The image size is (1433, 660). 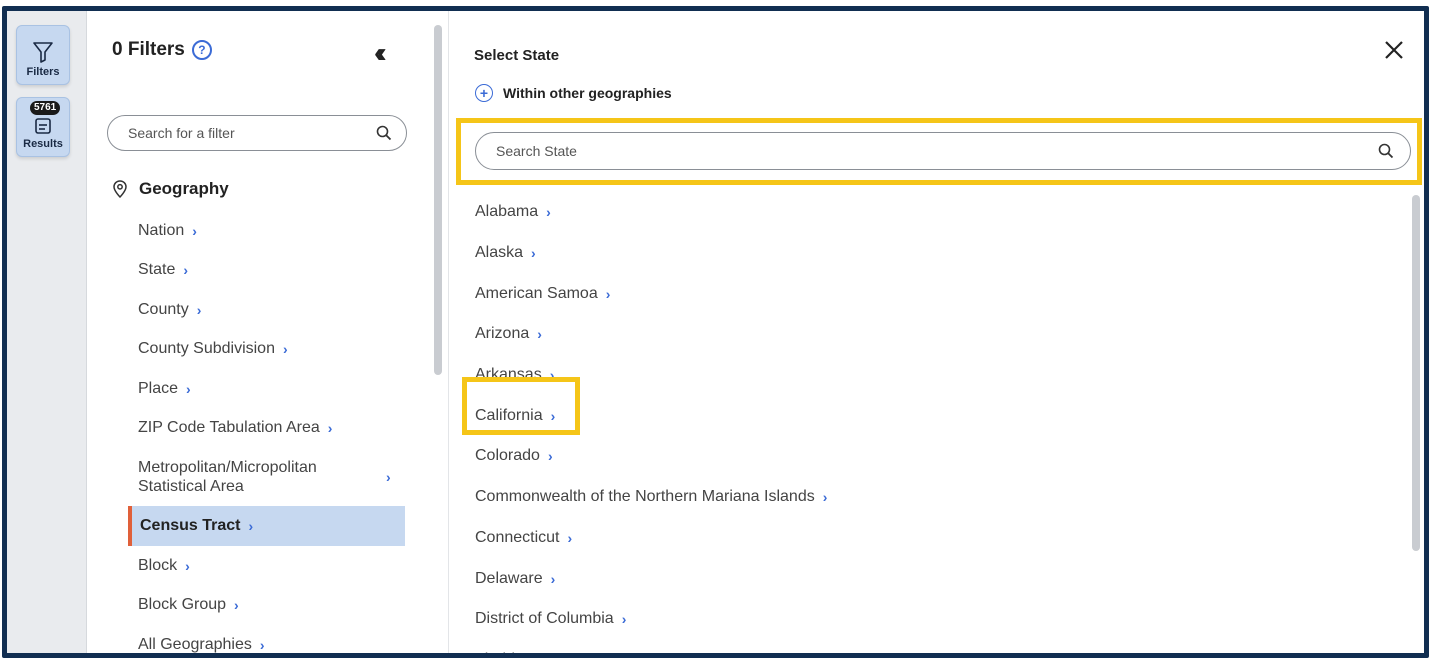 I want to click on results-button: 5761 Results, so click(x=43, y=127).